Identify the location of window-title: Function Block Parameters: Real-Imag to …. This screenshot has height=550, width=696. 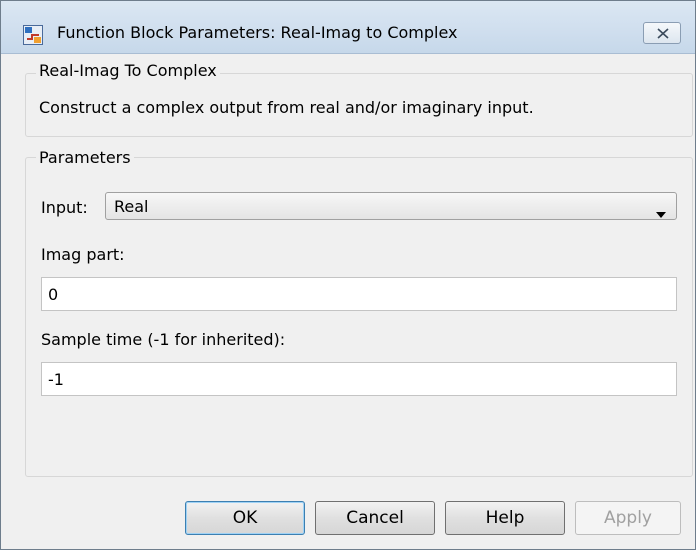
(257, 32).